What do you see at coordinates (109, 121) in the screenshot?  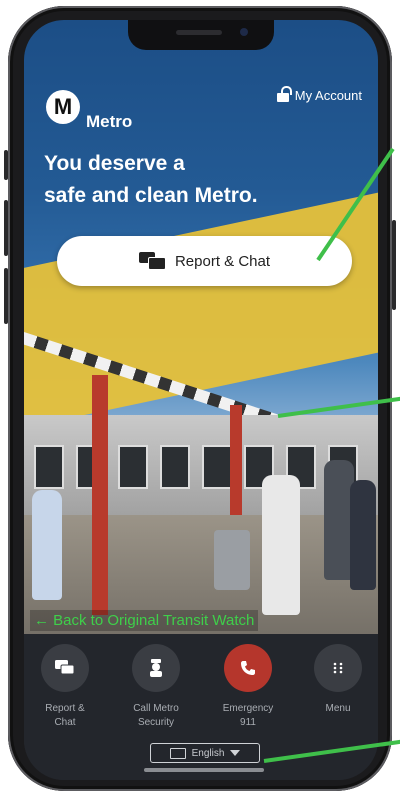 I see `brand-name: Metro` at bounding box center [109, 121].